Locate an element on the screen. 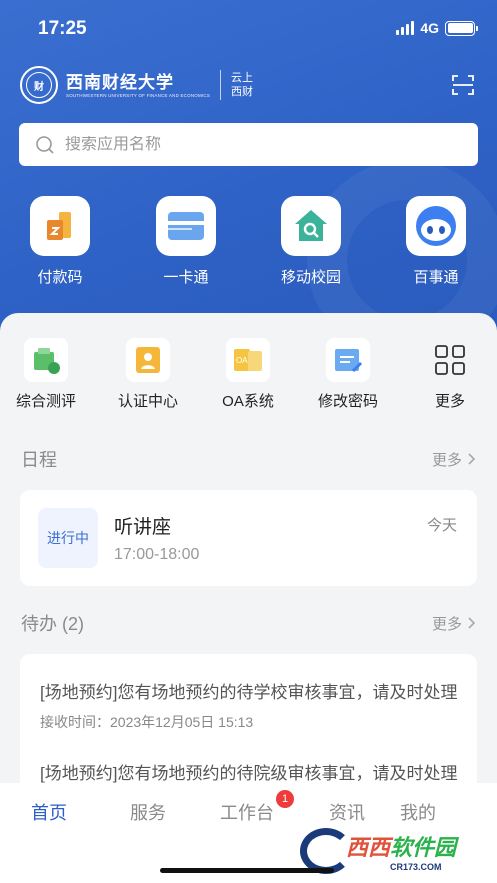 This screenshot has width=497, height=883. service-oa-system: OA OA系统 is located at coordinates (248, 374).